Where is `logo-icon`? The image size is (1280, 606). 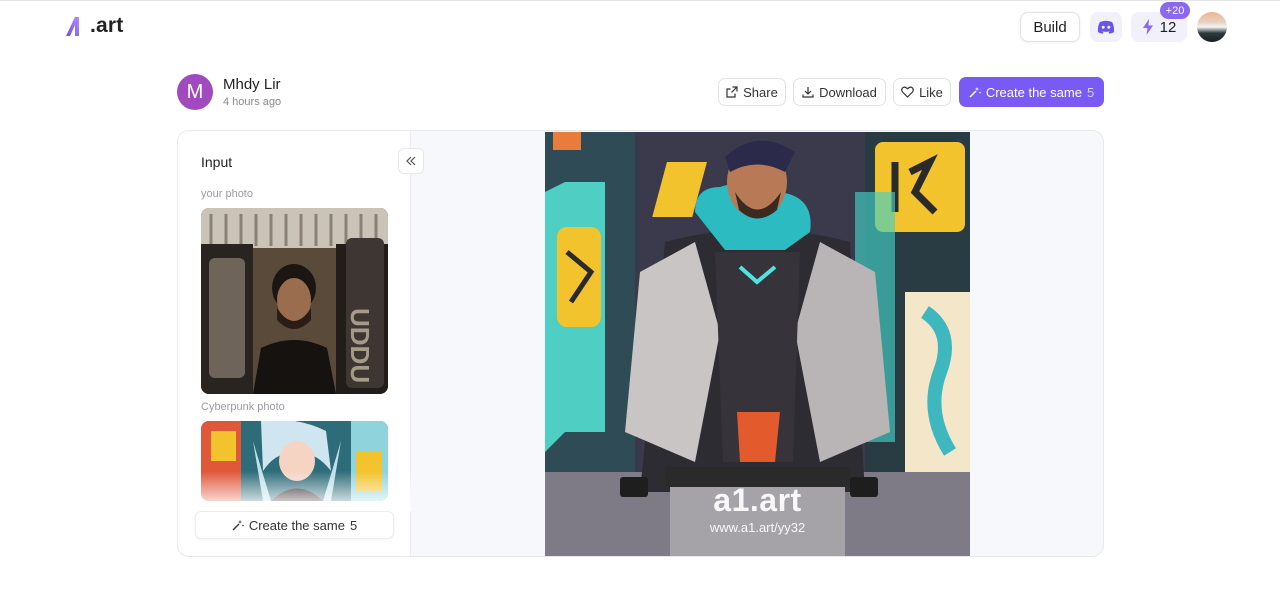
logo-icon is located at coordinates (72, 26).